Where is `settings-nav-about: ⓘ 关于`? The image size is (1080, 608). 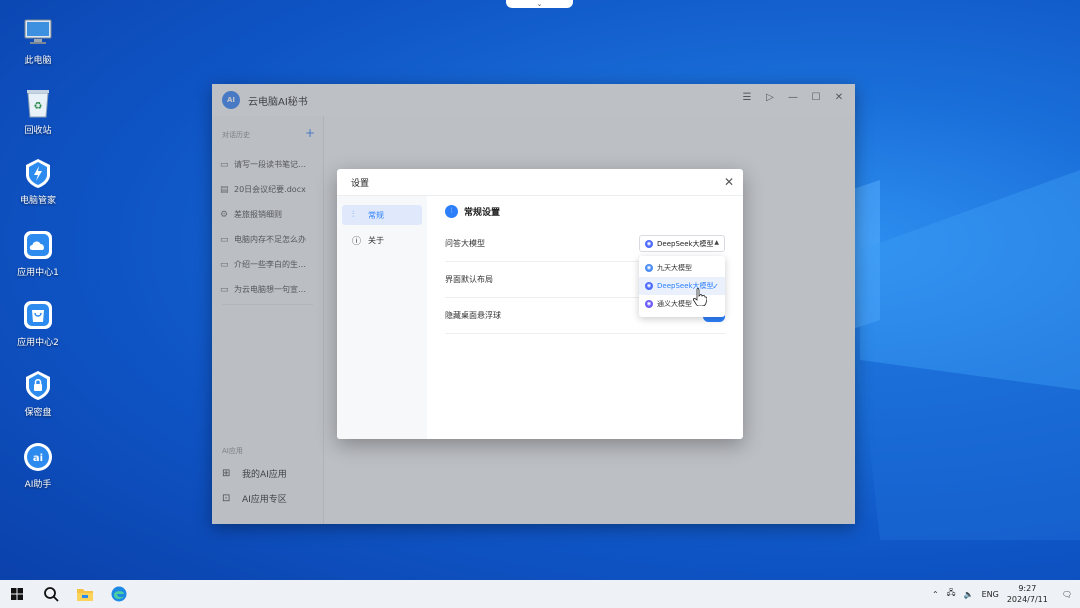 settings-nav-about: ⓘ 关于 is located at coordinates (382, 240).